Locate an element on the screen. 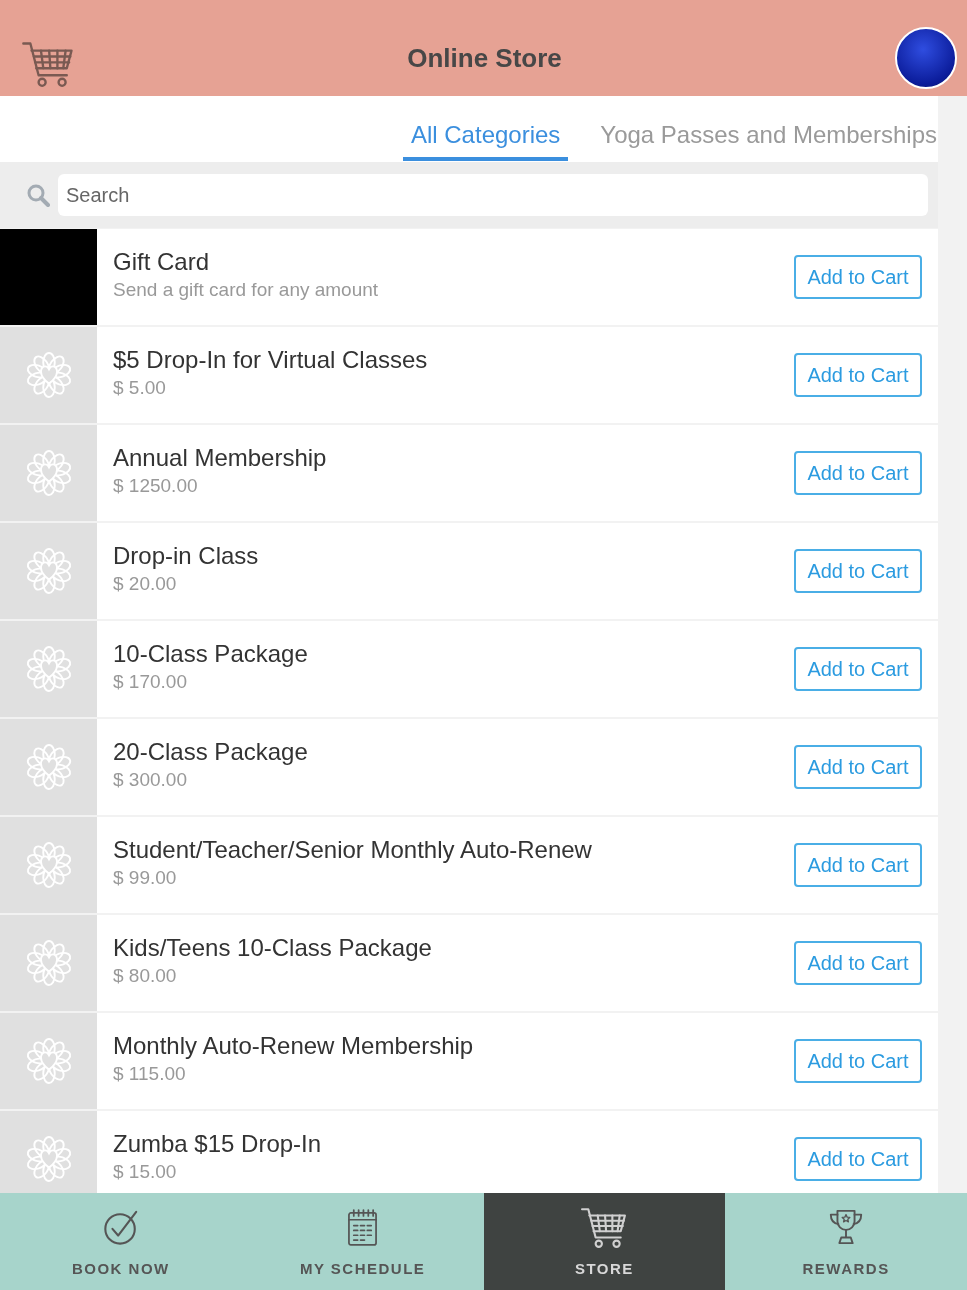  calendar-icon is located at coordinates (363, 1227).